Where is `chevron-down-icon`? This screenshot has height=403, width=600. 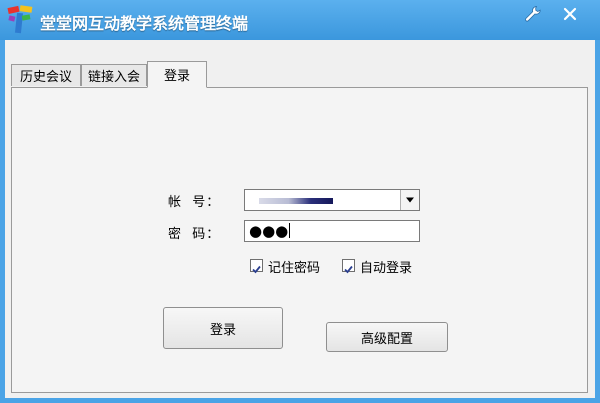
chevron-down-icon is located at coordinates (410, 200).